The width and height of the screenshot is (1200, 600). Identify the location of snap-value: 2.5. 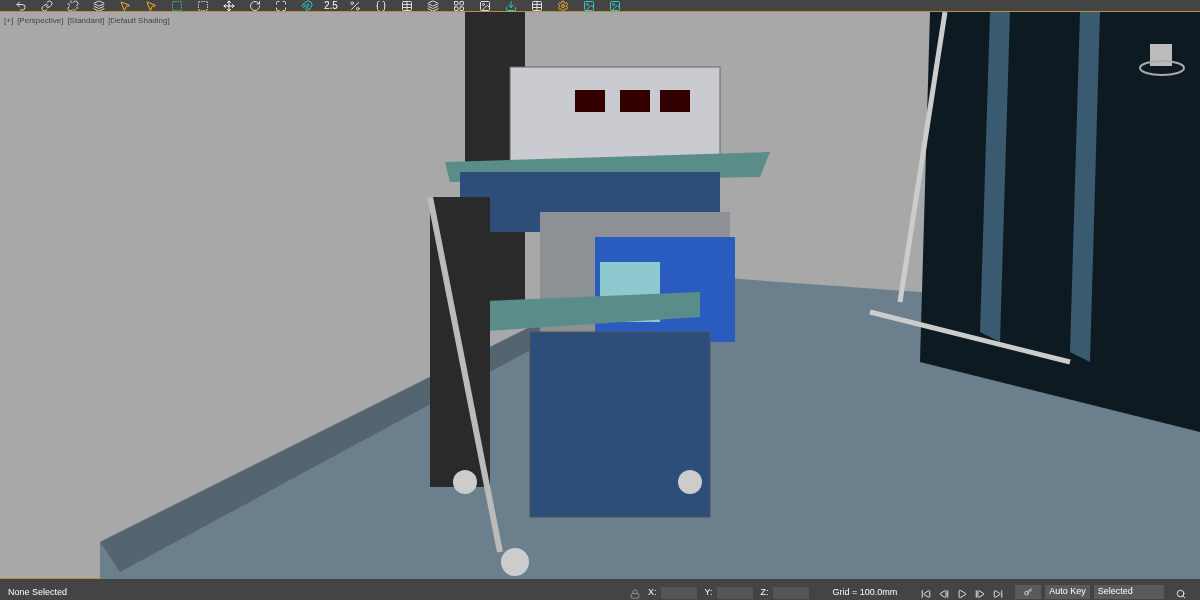
(331, 5).